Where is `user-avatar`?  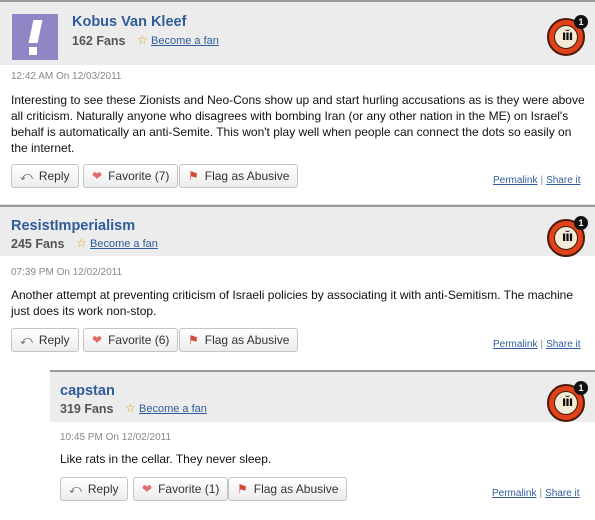
user-avatar is located at coordinates (35, 37).